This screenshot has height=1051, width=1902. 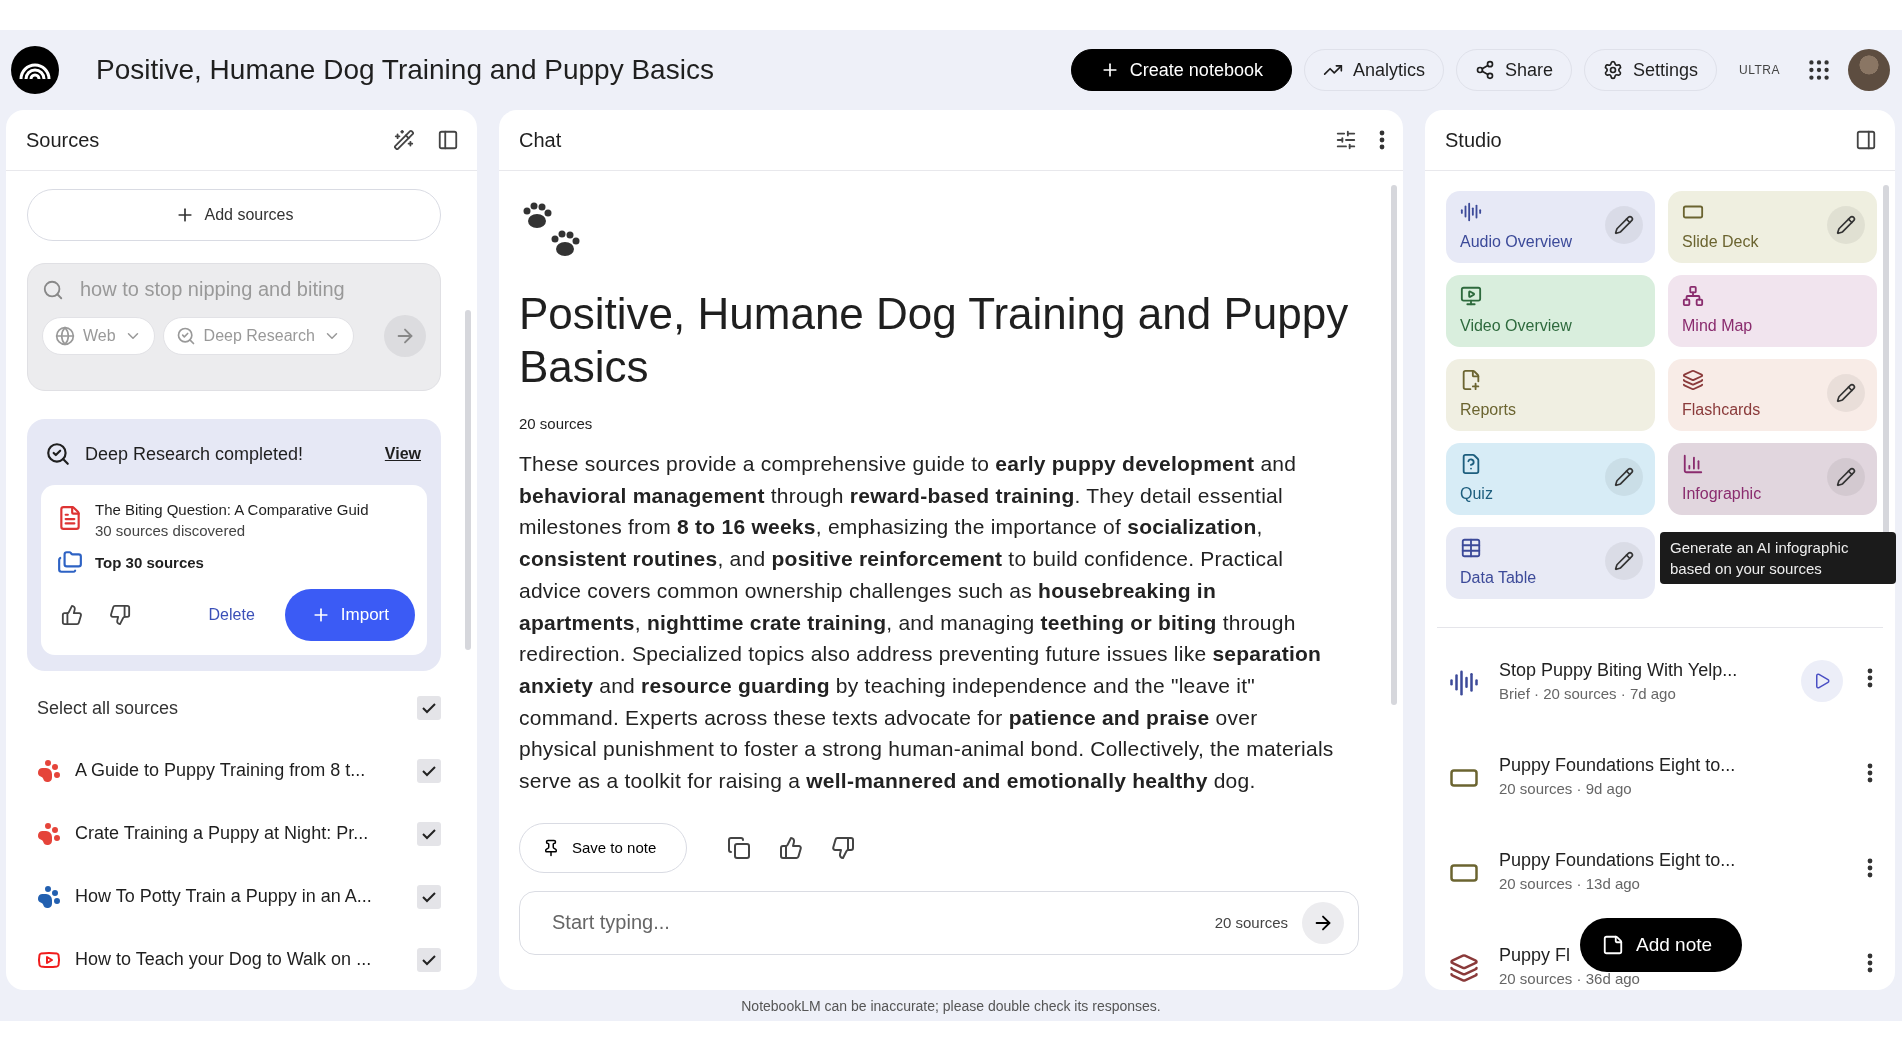 I want to click on import-button: Import, so click(x=349, y=615).